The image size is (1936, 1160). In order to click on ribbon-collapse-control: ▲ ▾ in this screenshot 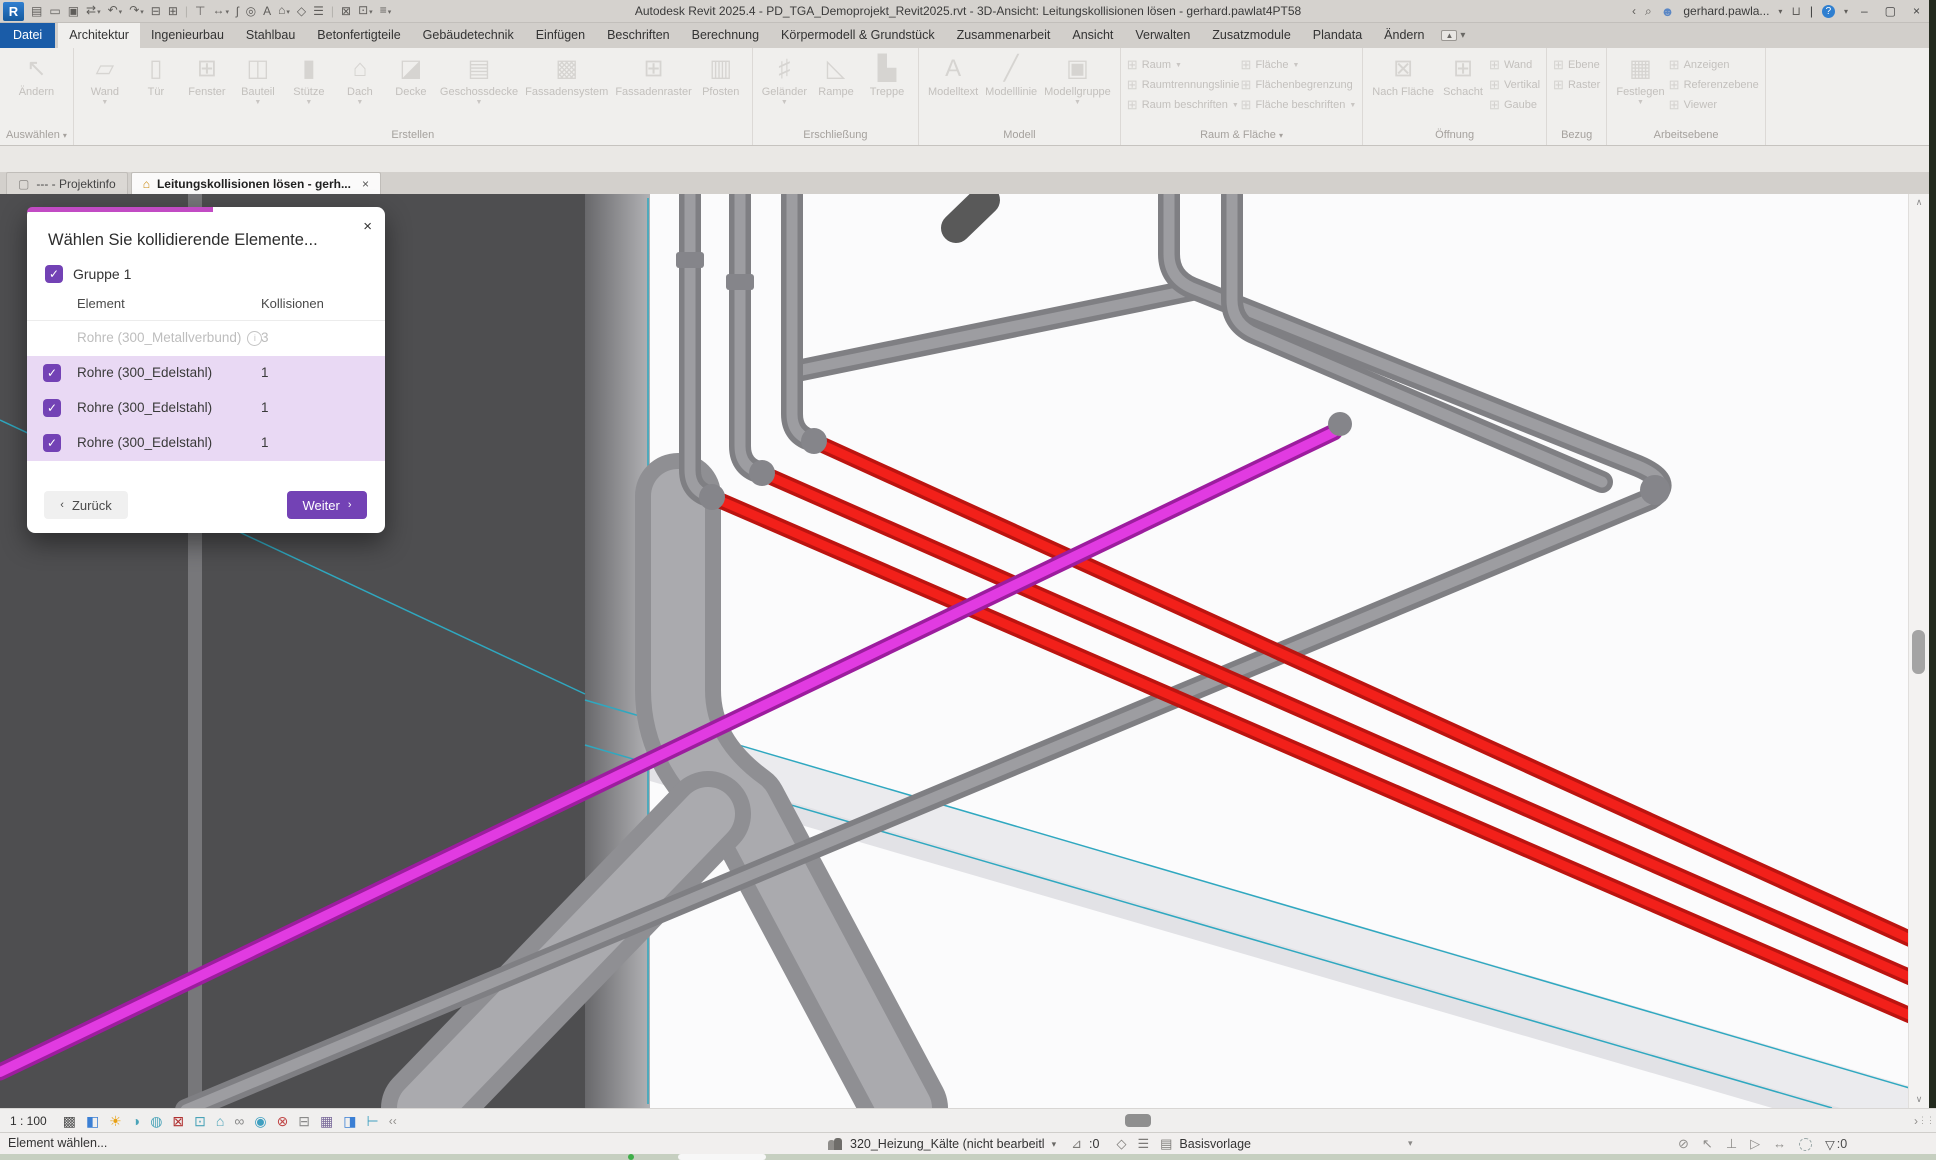, I will do `click(1453, 35)`.